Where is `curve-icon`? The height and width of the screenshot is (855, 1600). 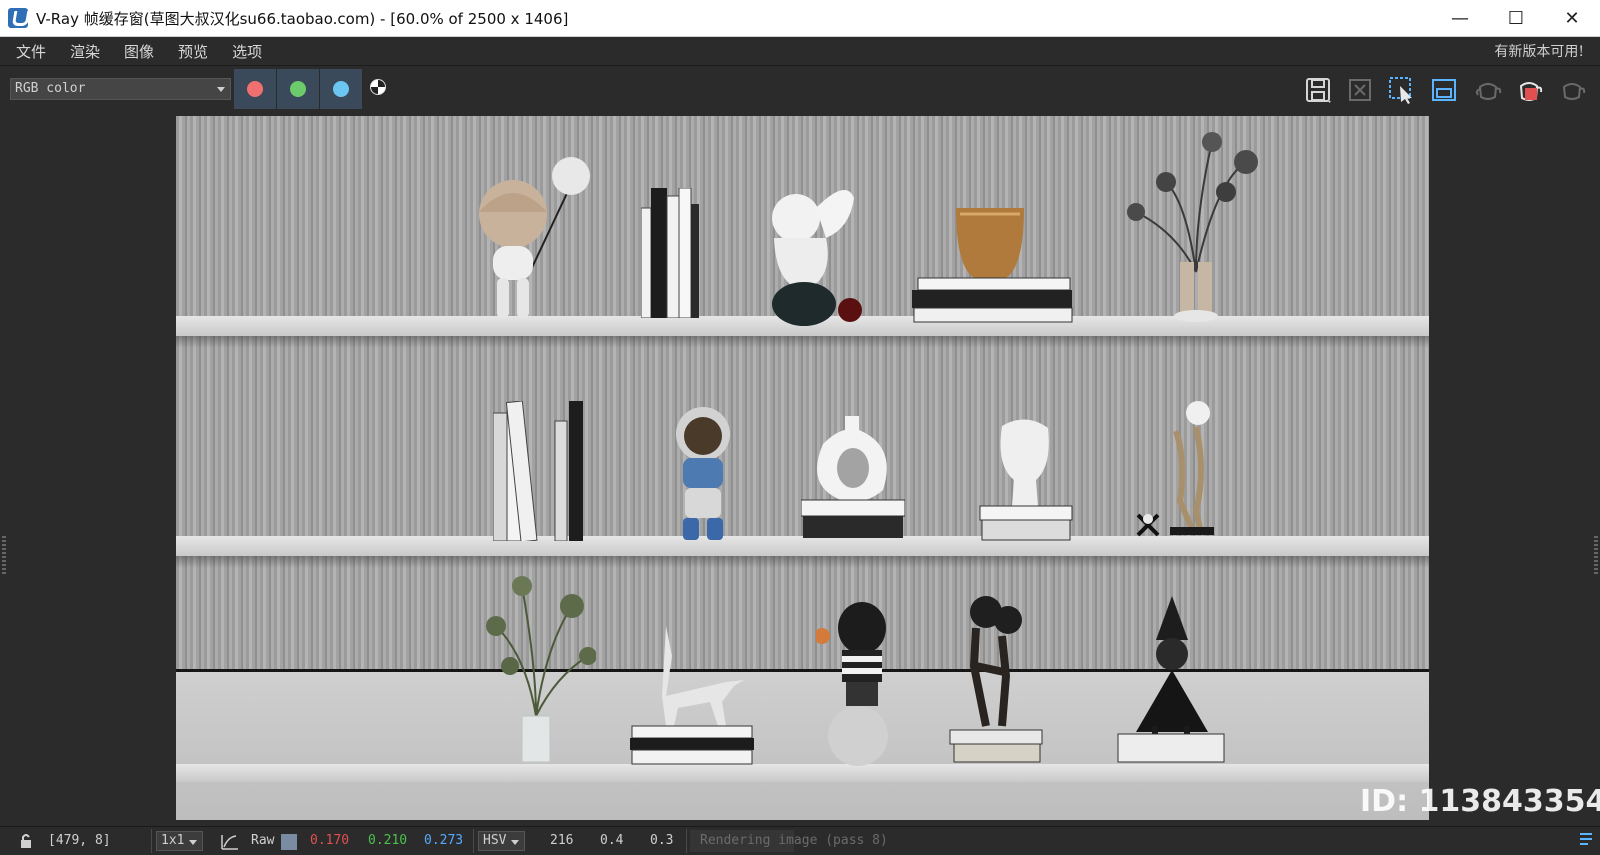 curve-icon is located at coordinates (230, 844).